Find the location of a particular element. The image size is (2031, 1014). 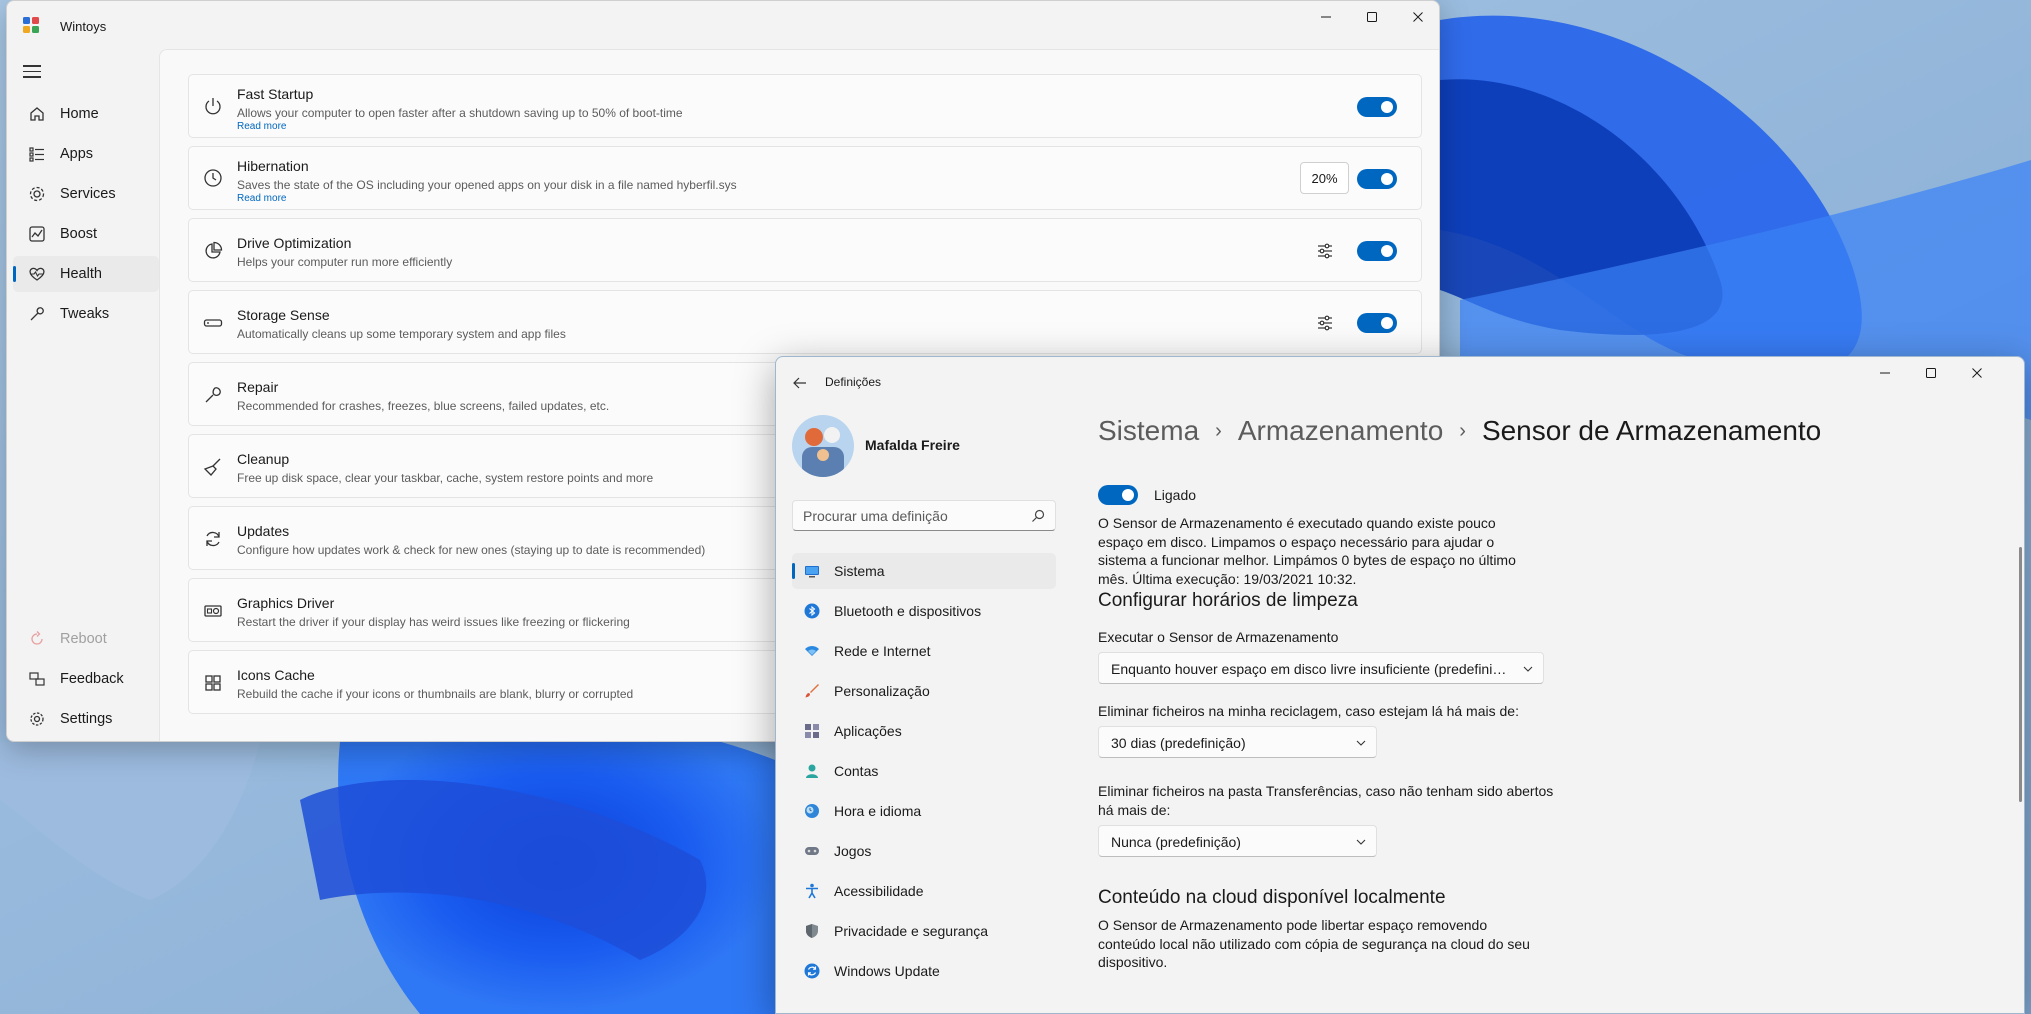

back-arrow-icon is located at coordinates (800, 383).